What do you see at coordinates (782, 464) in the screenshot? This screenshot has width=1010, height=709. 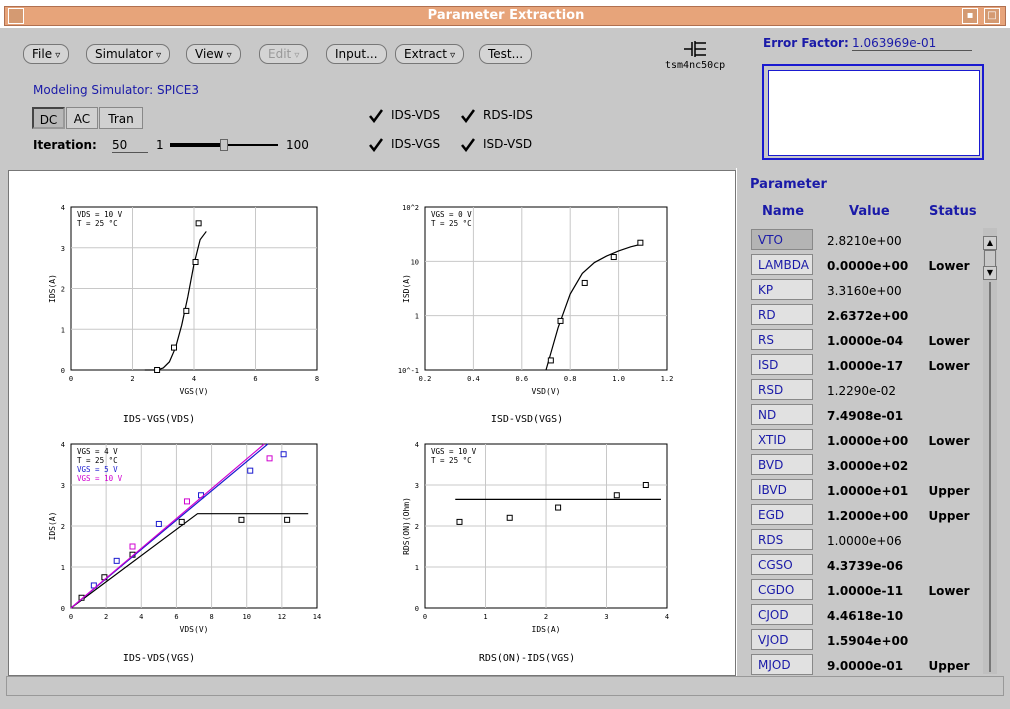 I see `parameter-name: BVD` at bounding box center [782, 464].